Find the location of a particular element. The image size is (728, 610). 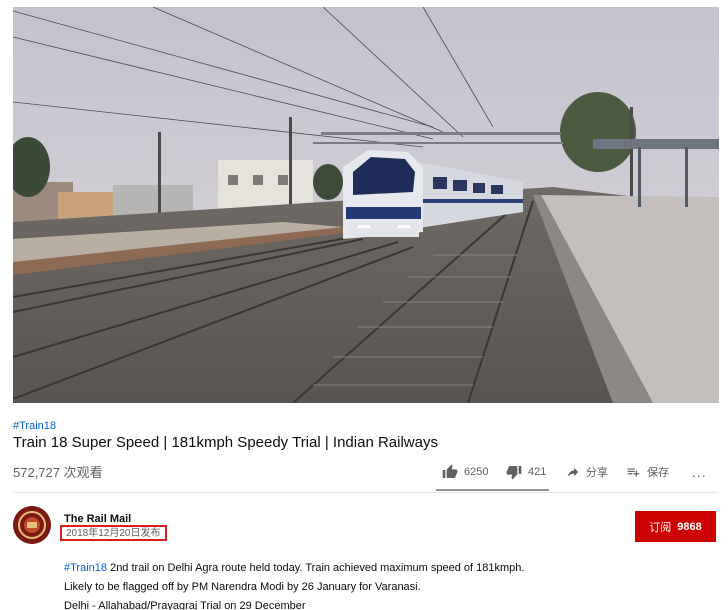

publish-date: 2018年12月20日发布 is located at coordinates (113, 533).